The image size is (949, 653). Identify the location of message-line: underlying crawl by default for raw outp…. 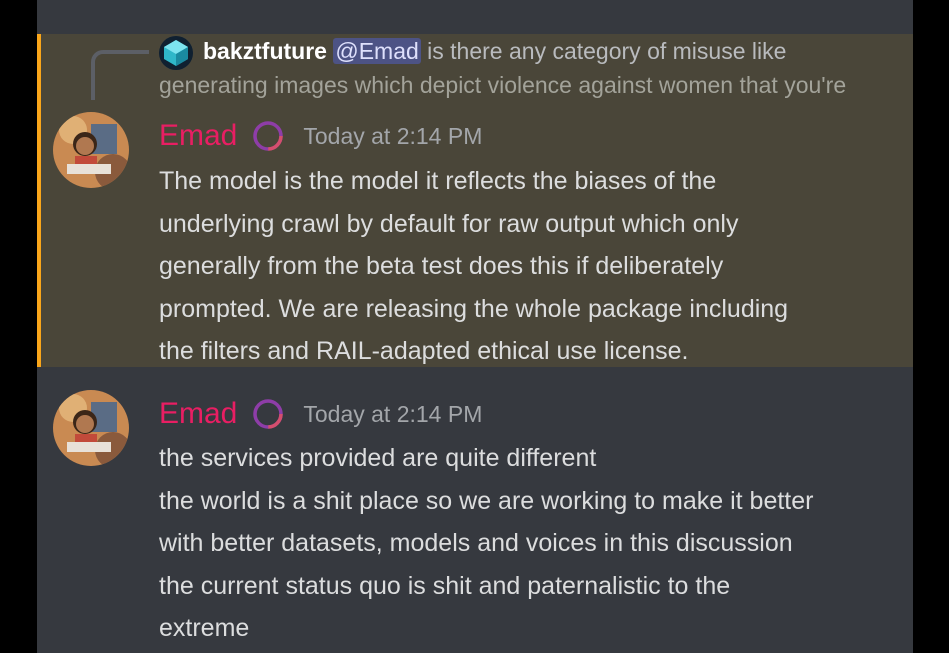
(449, 223).